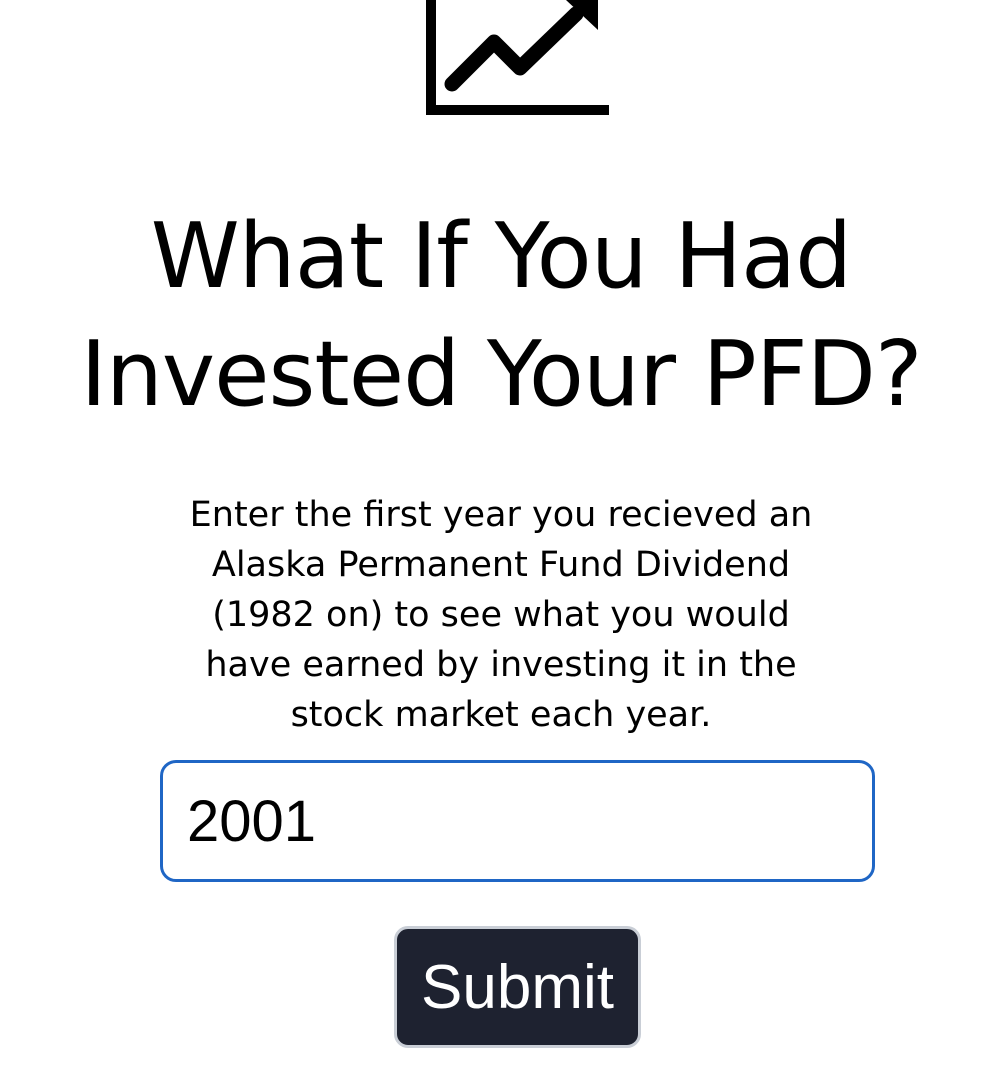 The height and width of the screenshot is (1070, 1002). Describe the element at coordinates (517, 987) in the screenshot. I see `submit-button: Submit` at that location.